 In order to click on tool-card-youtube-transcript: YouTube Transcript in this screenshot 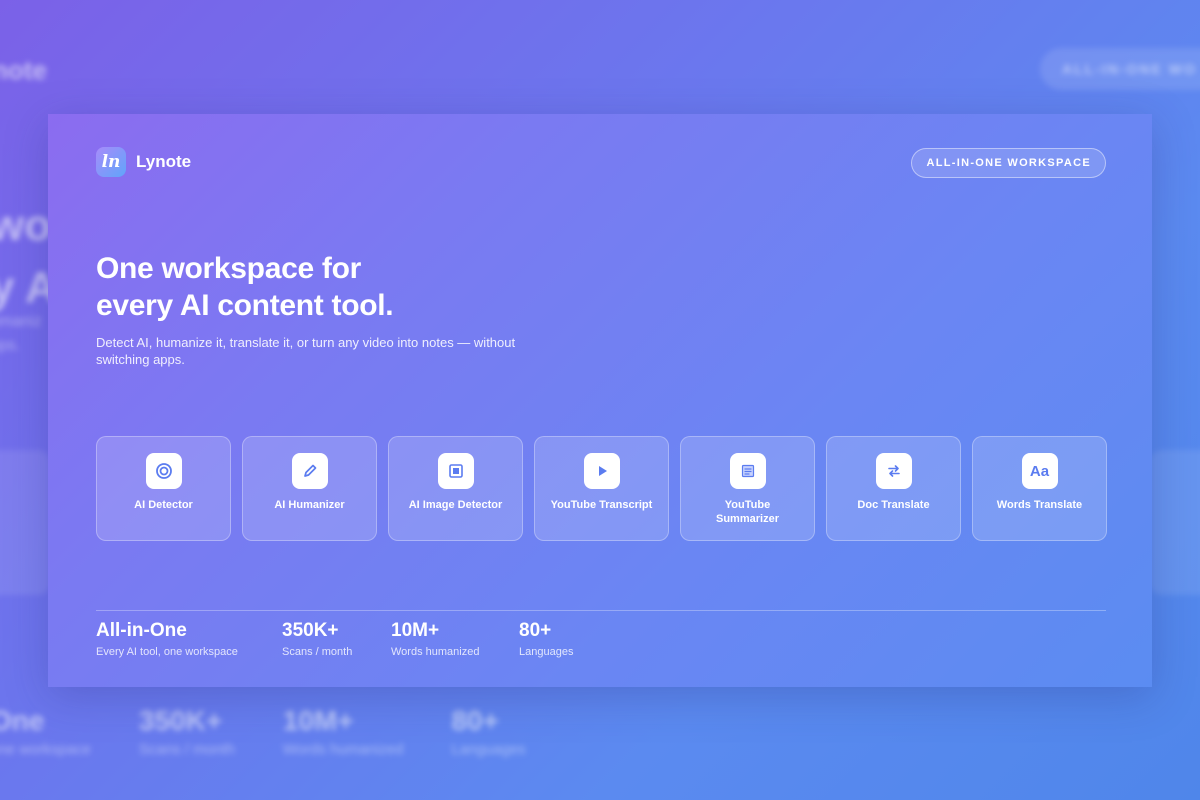, I will do `click(601, 488)`.